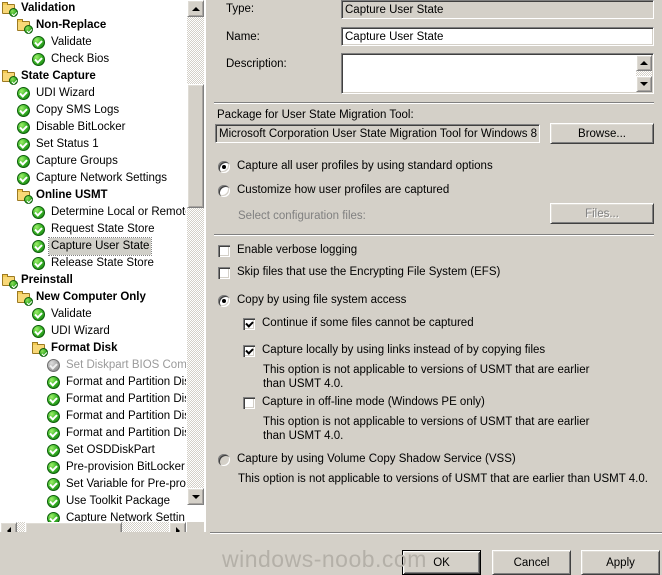  I want to click on tree-item-label: Validation, so click(48, 8).